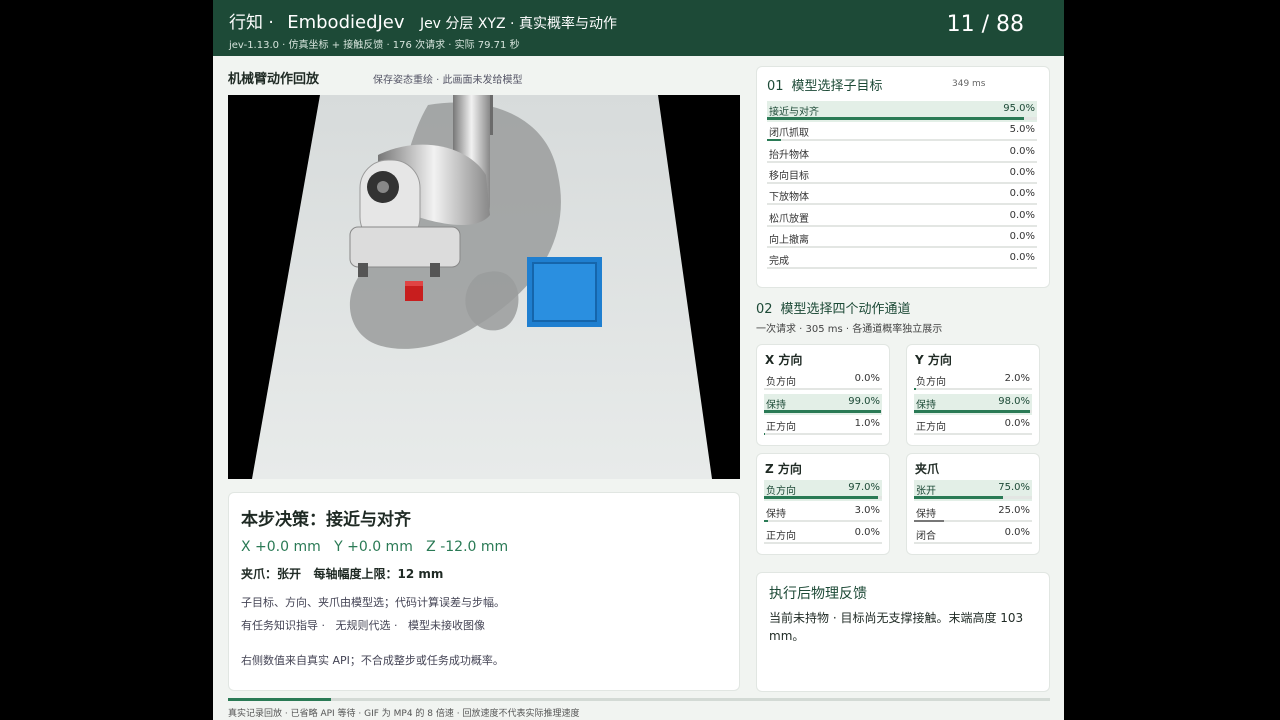 This screenshot has height=720, width=1280. I want to click on subgoal-title: 模型选择子目标, so click(837, 86).